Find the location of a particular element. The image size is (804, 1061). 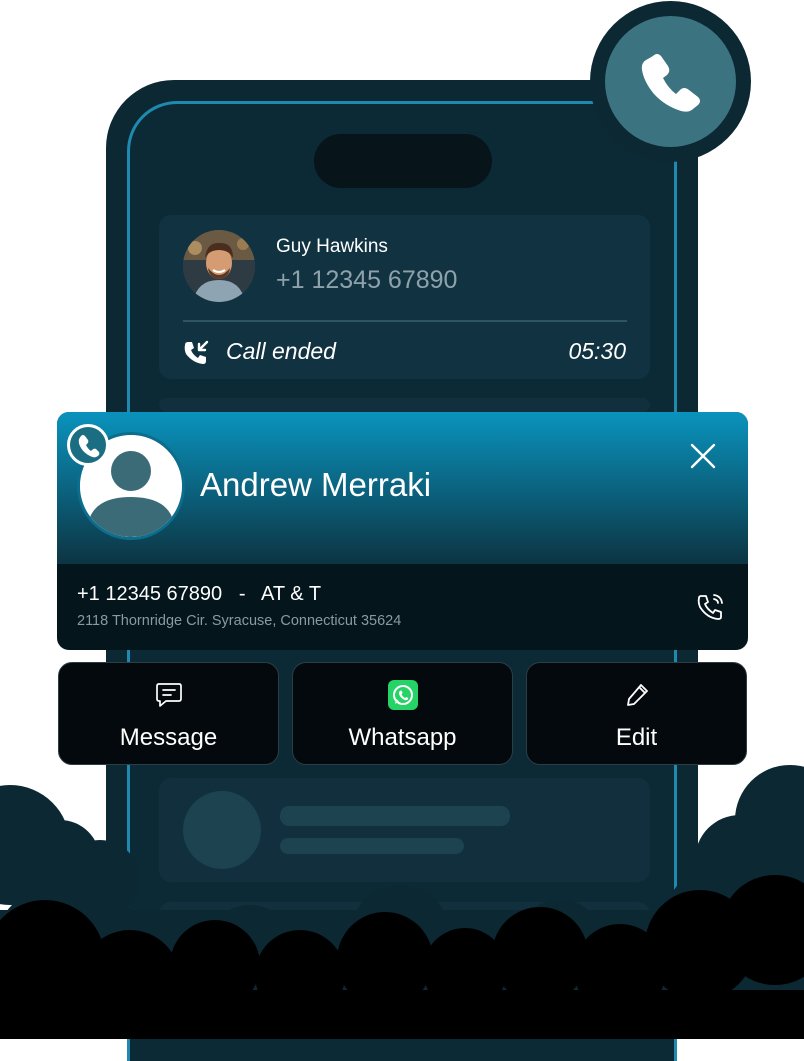

close-button is located at coordinates (703, 456).